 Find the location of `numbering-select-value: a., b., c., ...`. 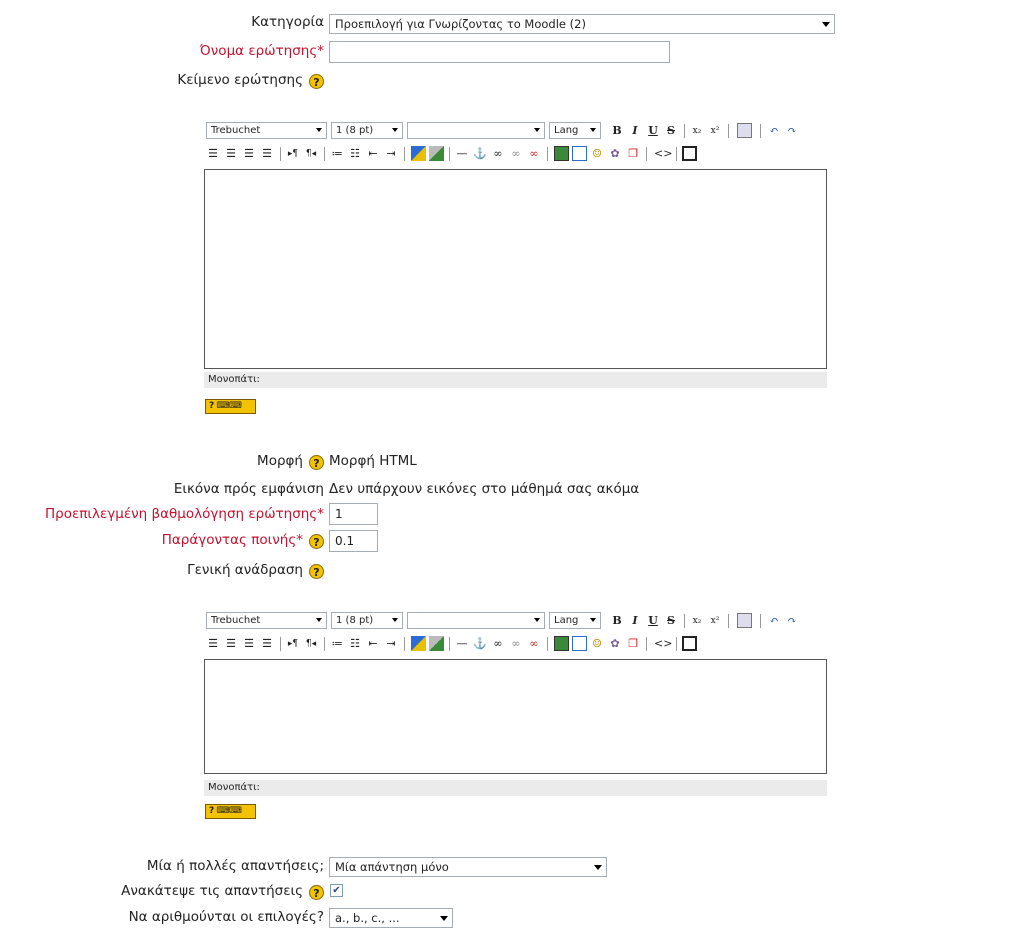

numbering-select-value: a., b., c., ... is located at coordinates (367, 918).